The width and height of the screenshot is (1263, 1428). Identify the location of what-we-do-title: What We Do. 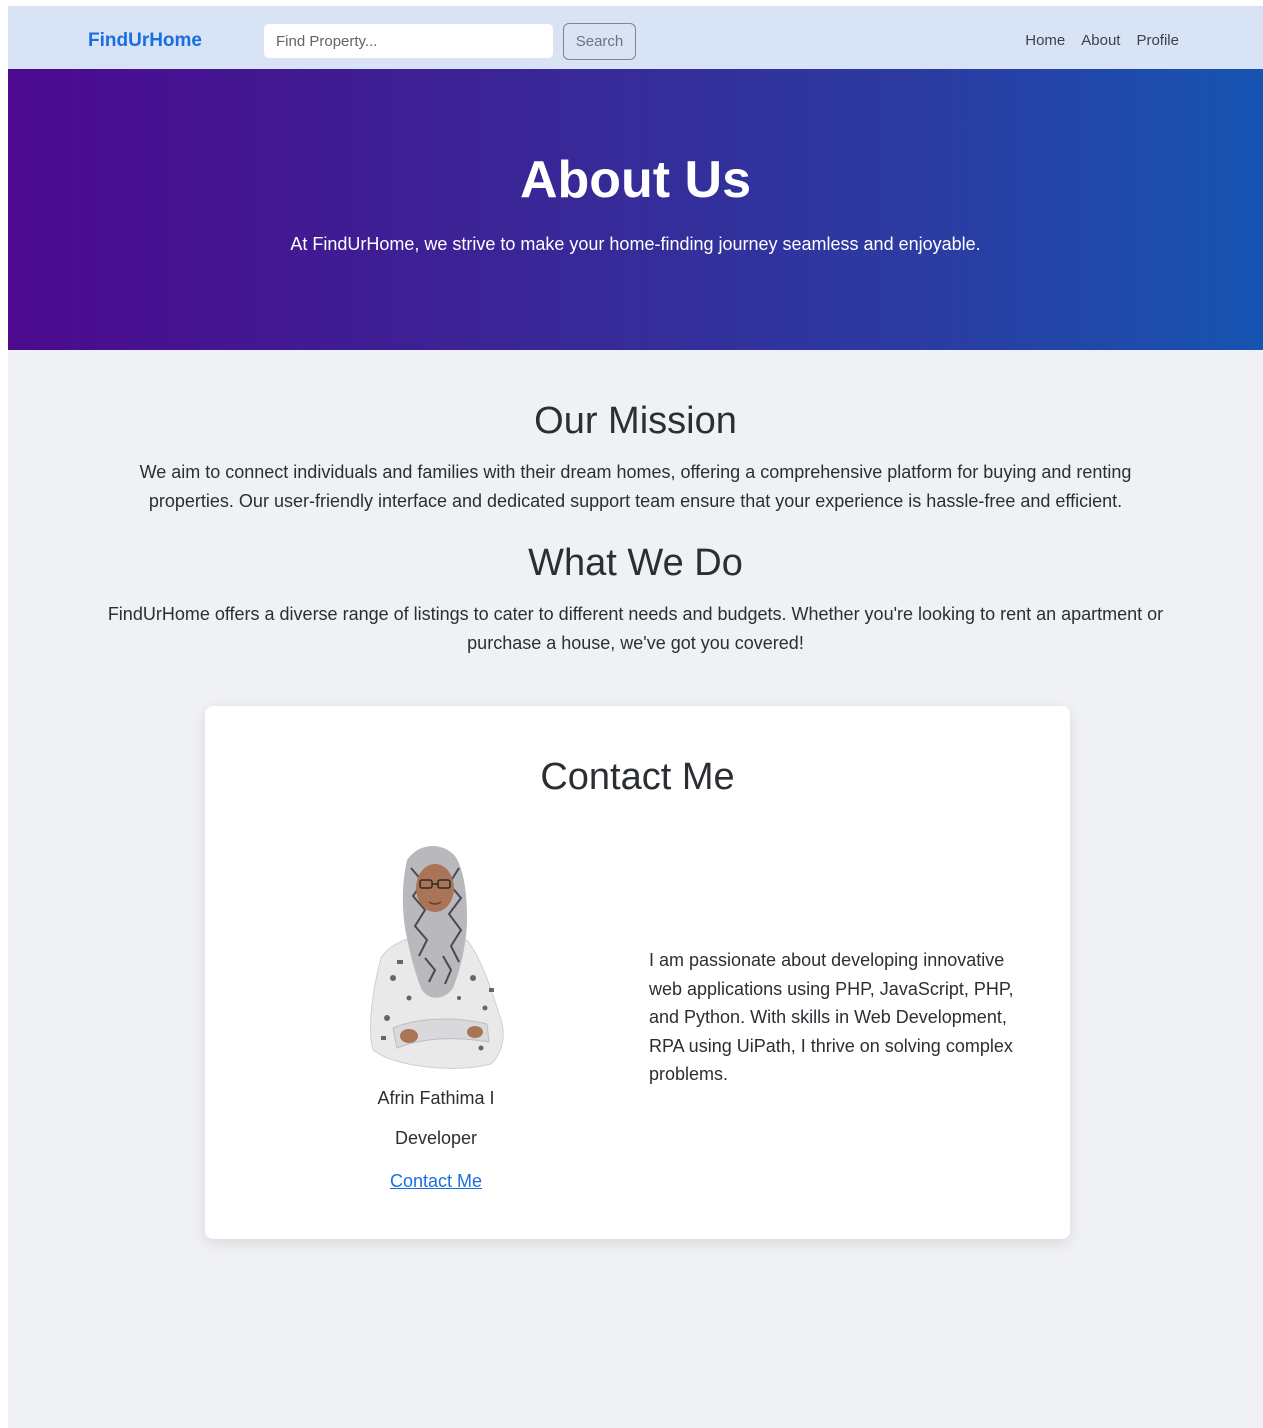
(635, 563).